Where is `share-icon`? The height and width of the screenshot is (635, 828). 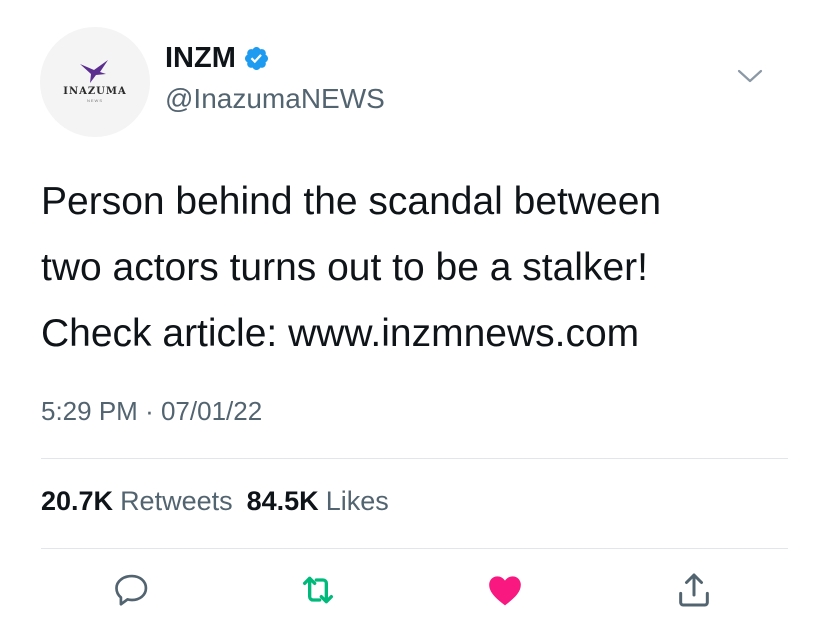
share-icon is located at coordinates (694, 590).